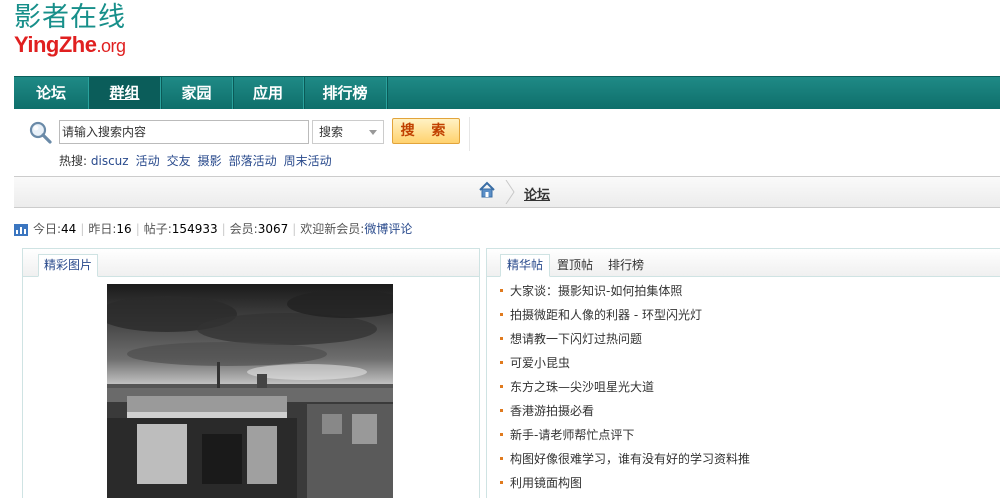  What do you see at coordinates (251, 263) in the screenshot?
I see `panel-header: 精彩图片` at bounding box center [251, 263].